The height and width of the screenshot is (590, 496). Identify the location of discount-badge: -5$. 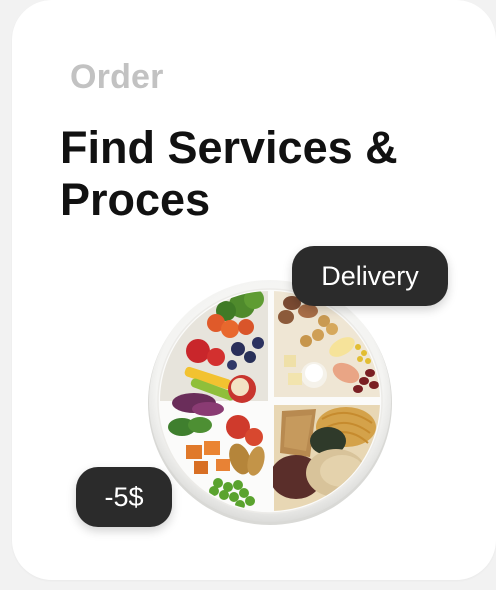
(124, 497).